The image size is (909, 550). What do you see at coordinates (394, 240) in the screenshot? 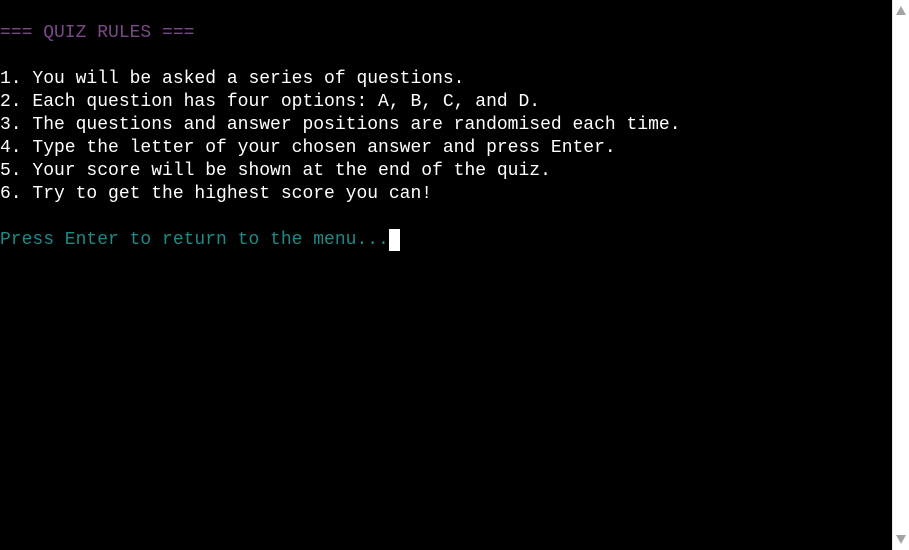
I see `text-cursor` at bounding box center [394, 240].